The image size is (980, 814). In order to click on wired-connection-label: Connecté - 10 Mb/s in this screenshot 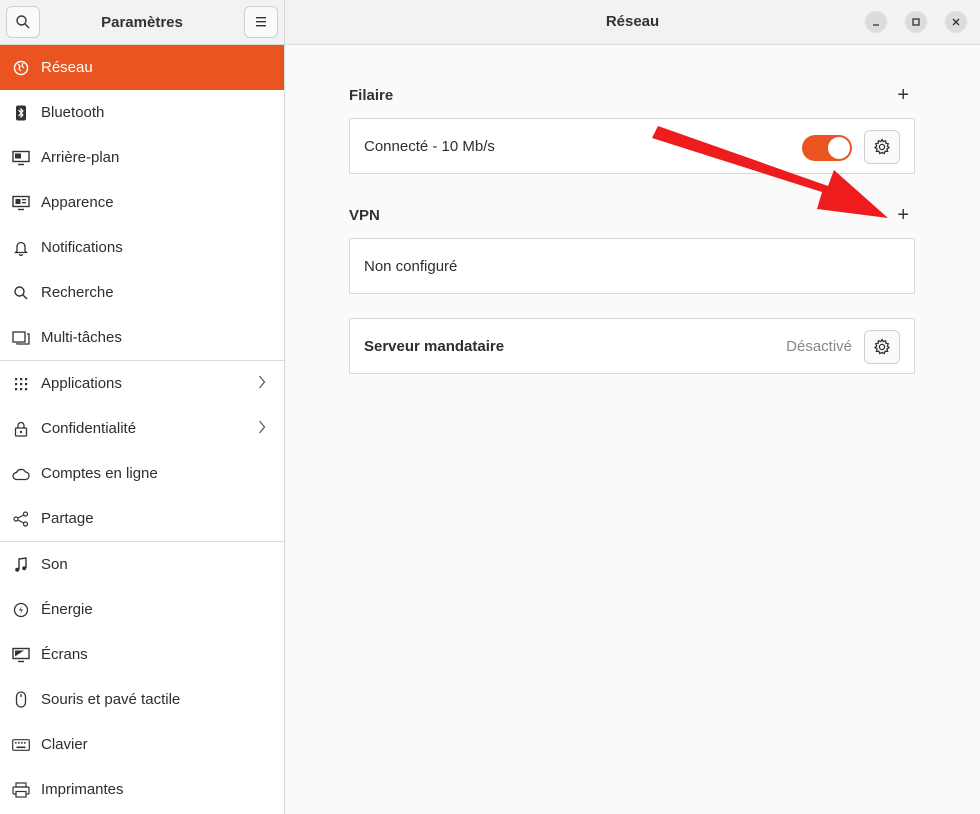, I will do `click(429, 146)`.